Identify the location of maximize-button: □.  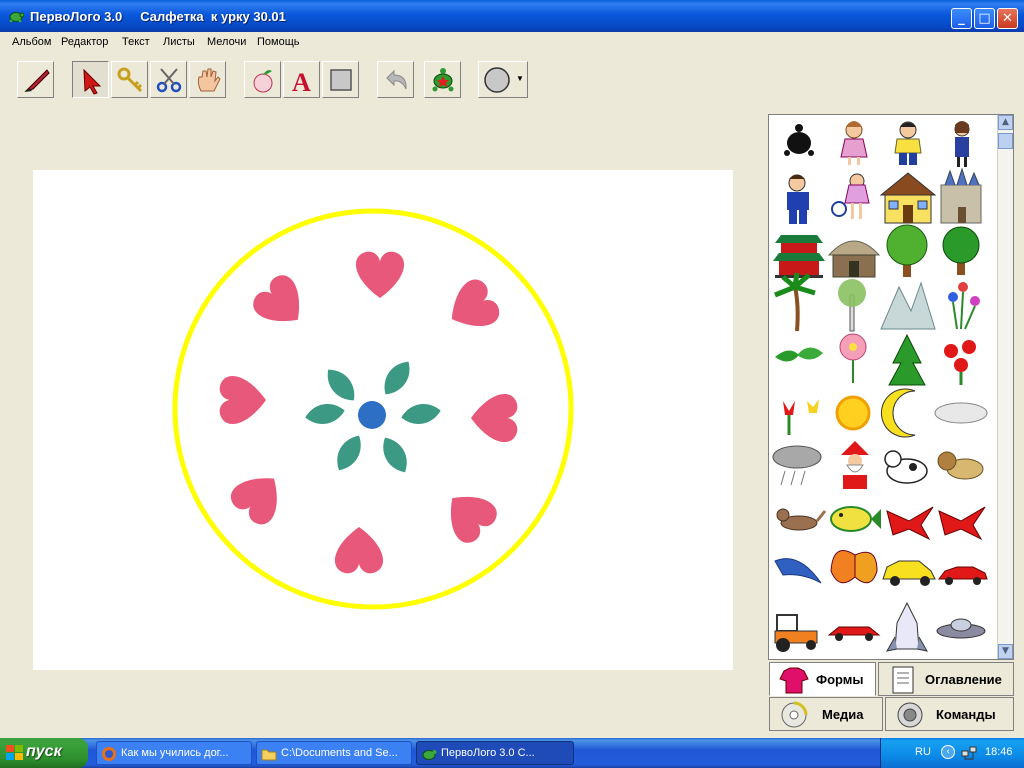
(984, 18).